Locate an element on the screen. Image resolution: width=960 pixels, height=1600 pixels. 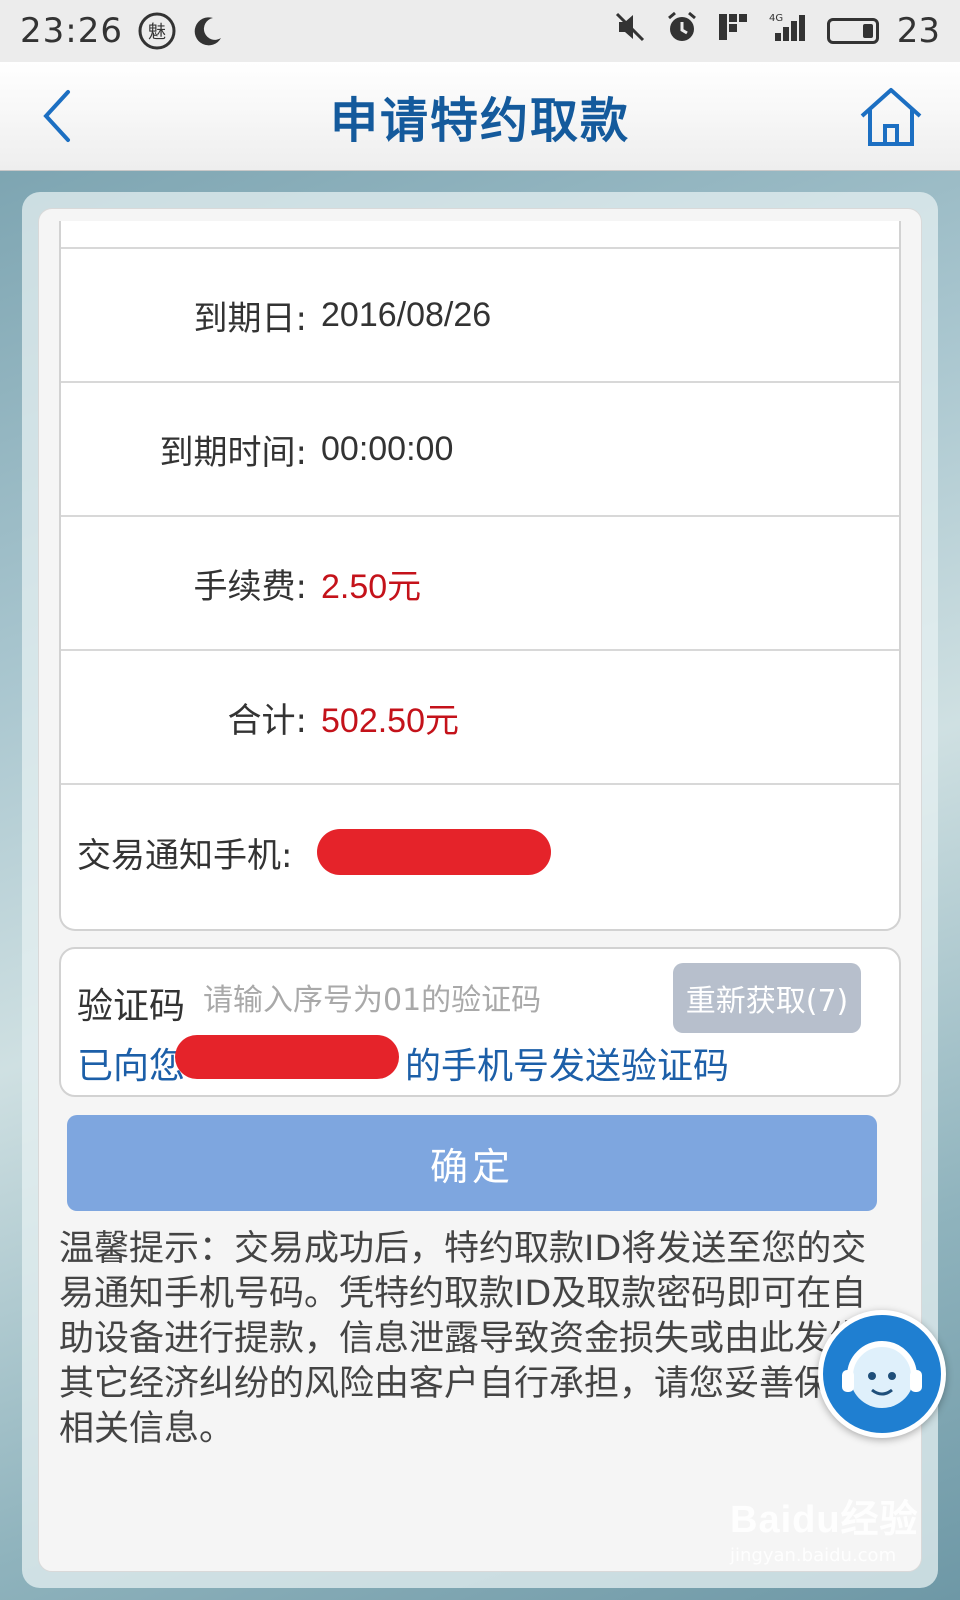
code-sent-notice: 已向您 的手机号发送验证码 is located at coordinates (403, 1063).